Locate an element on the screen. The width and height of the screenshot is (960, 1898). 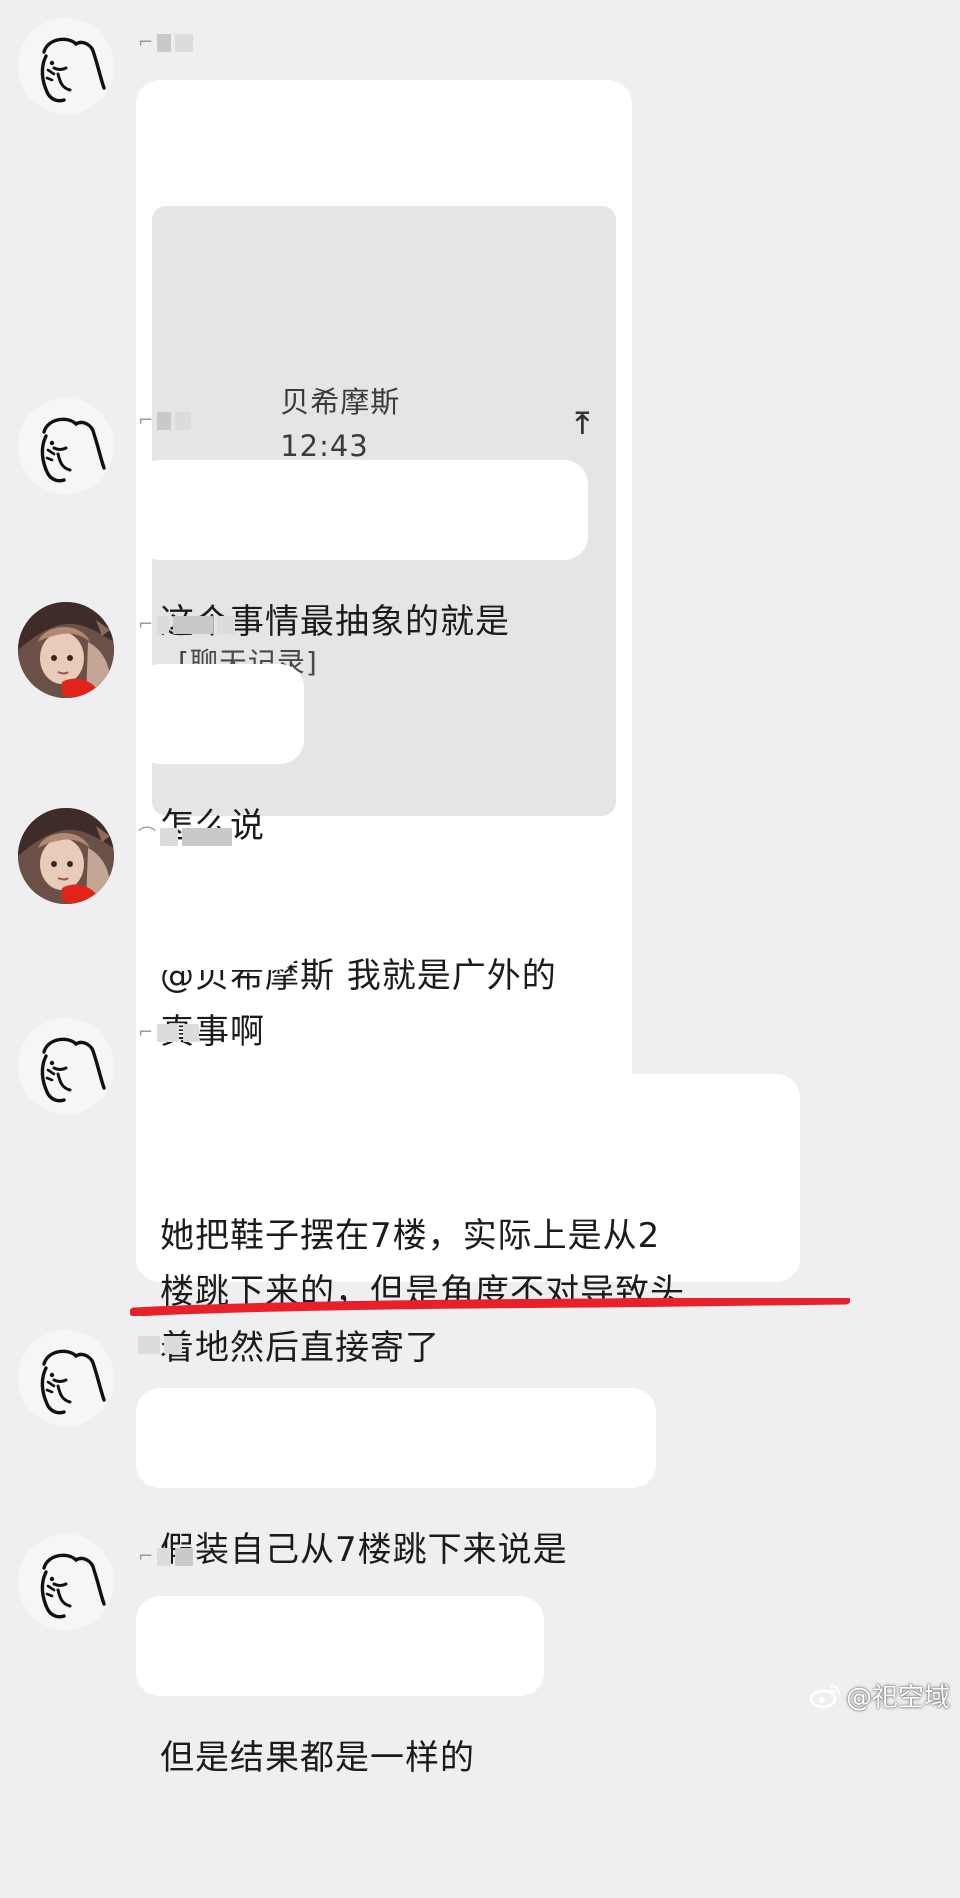
message-bubble: 但是结果都是一样的 is located at coordinates (340, 1687).